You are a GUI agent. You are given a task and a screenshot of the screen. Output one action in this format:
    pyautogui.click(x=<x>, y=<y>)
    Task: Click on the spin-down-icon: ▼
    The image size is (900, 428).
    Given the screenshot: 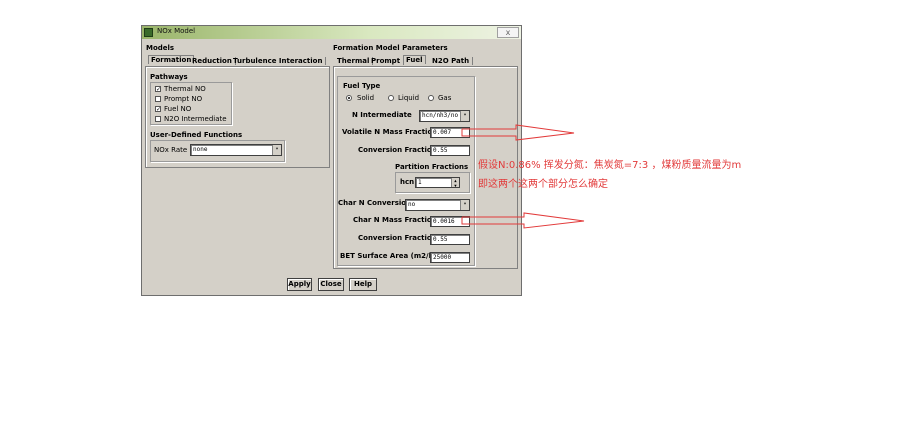 What is the action you would take?
    pyautogui.click(x=455, y=185)
    